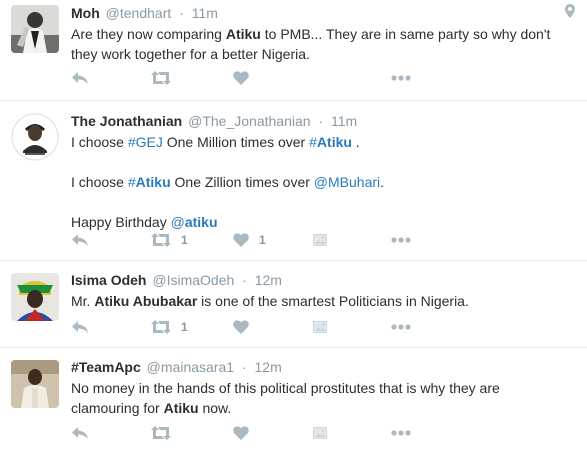 The height and width of the screenshot is (456, 587). I want to click on mention-link: @atiku, so click(194, 222).